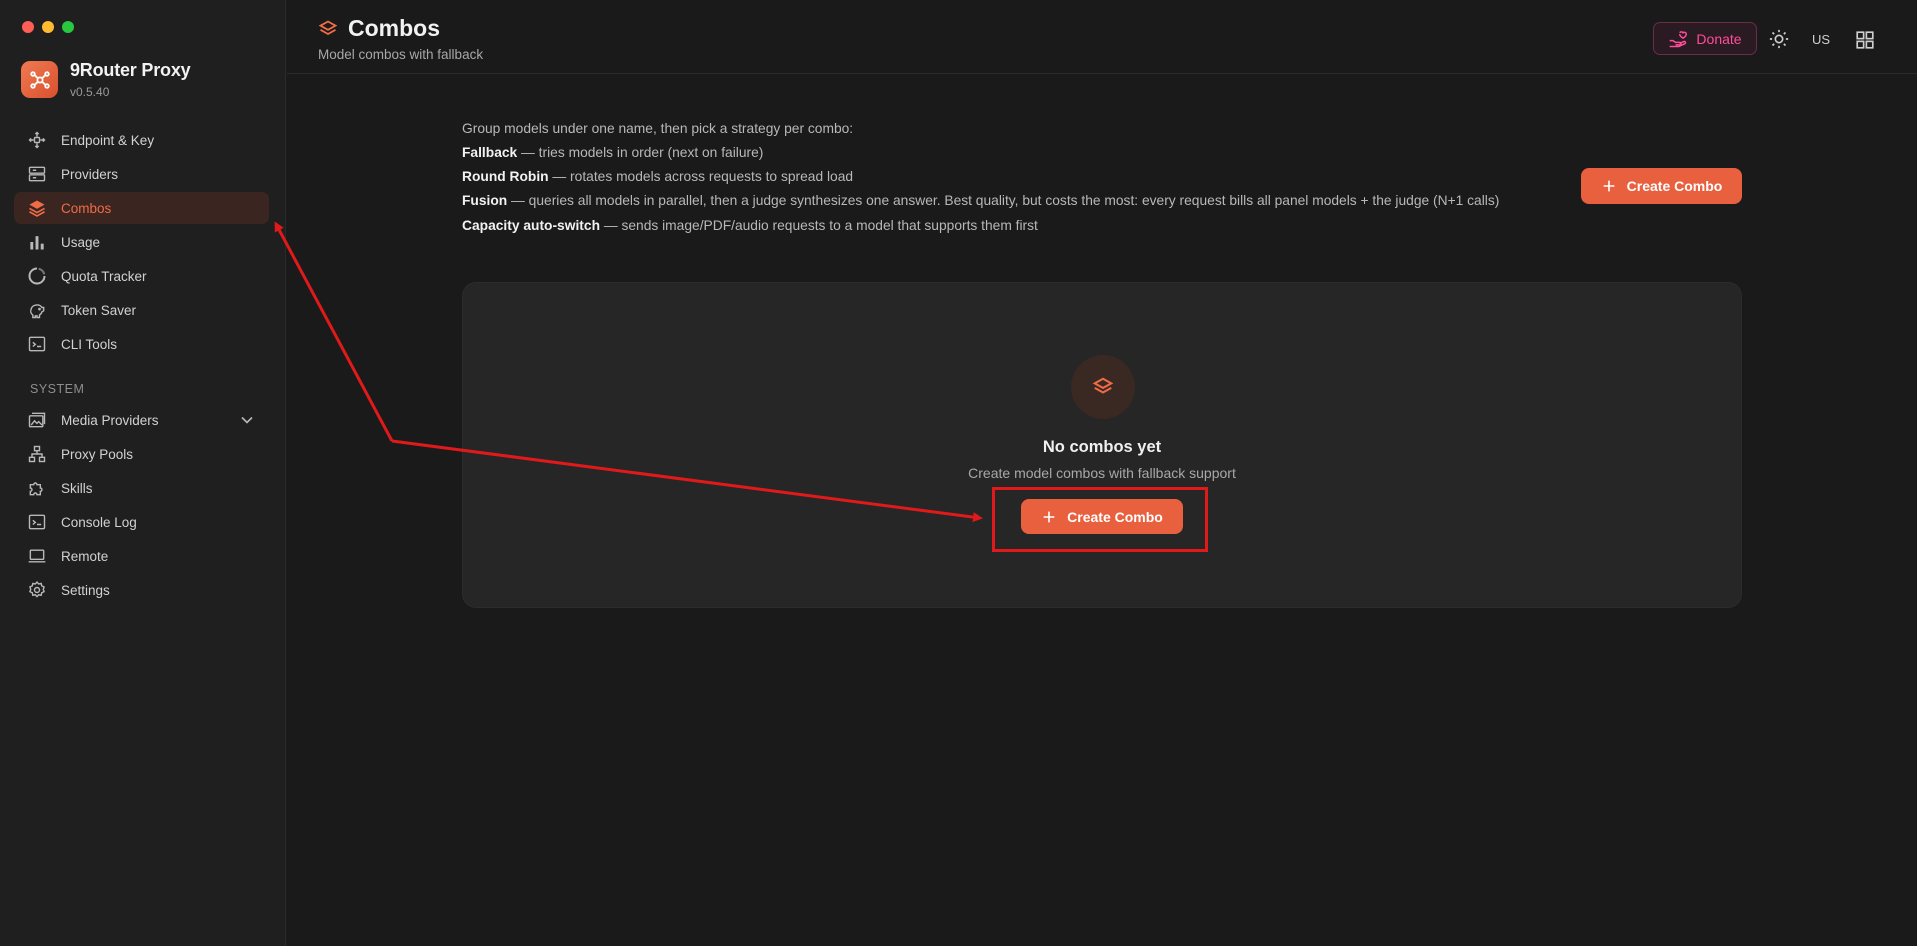 This screenshot has height=946, width=1917. What do you see at coordinates (628, 372) in the screenshot?
I see `annotation-arrows` at bounding box center [628, 372].